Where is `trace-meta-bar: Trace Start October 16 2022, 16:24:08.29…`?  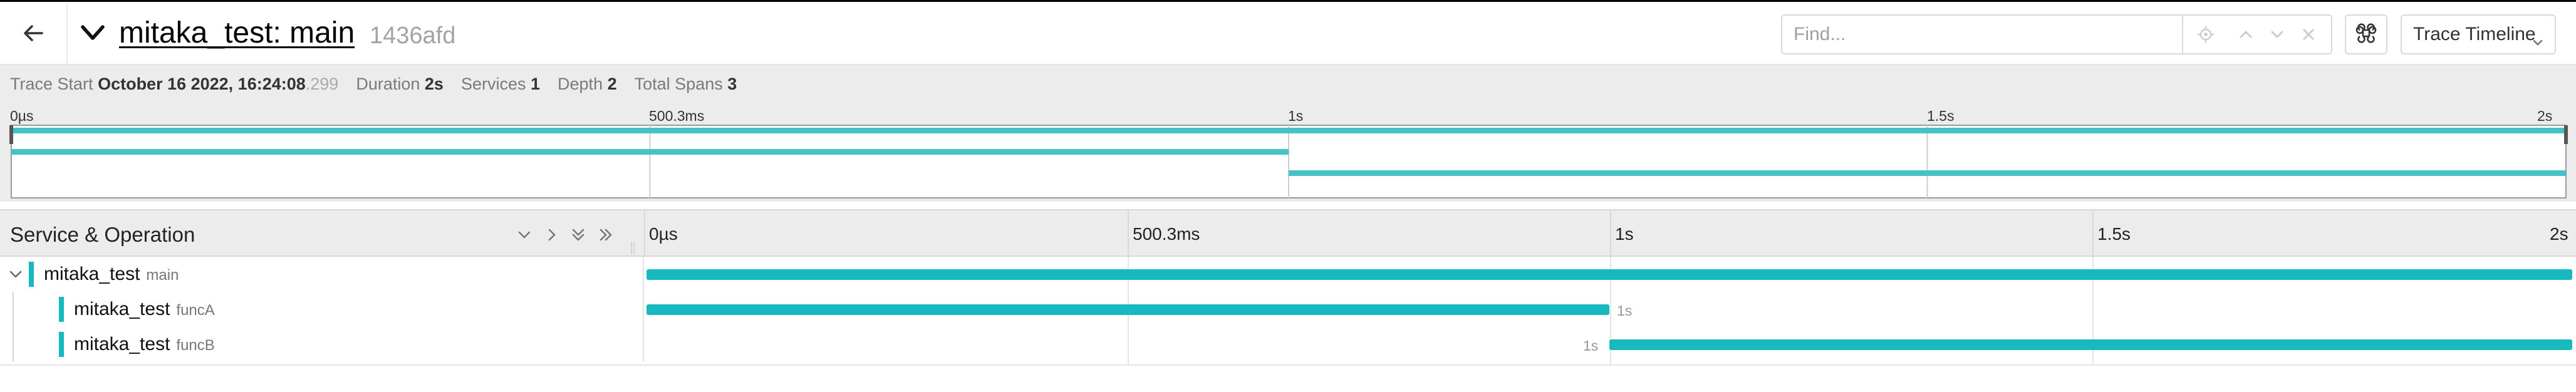
trace-meta-bar: Trace Start October 16 2022, 16:24:08.29… is located at coordinates (1288, 84).